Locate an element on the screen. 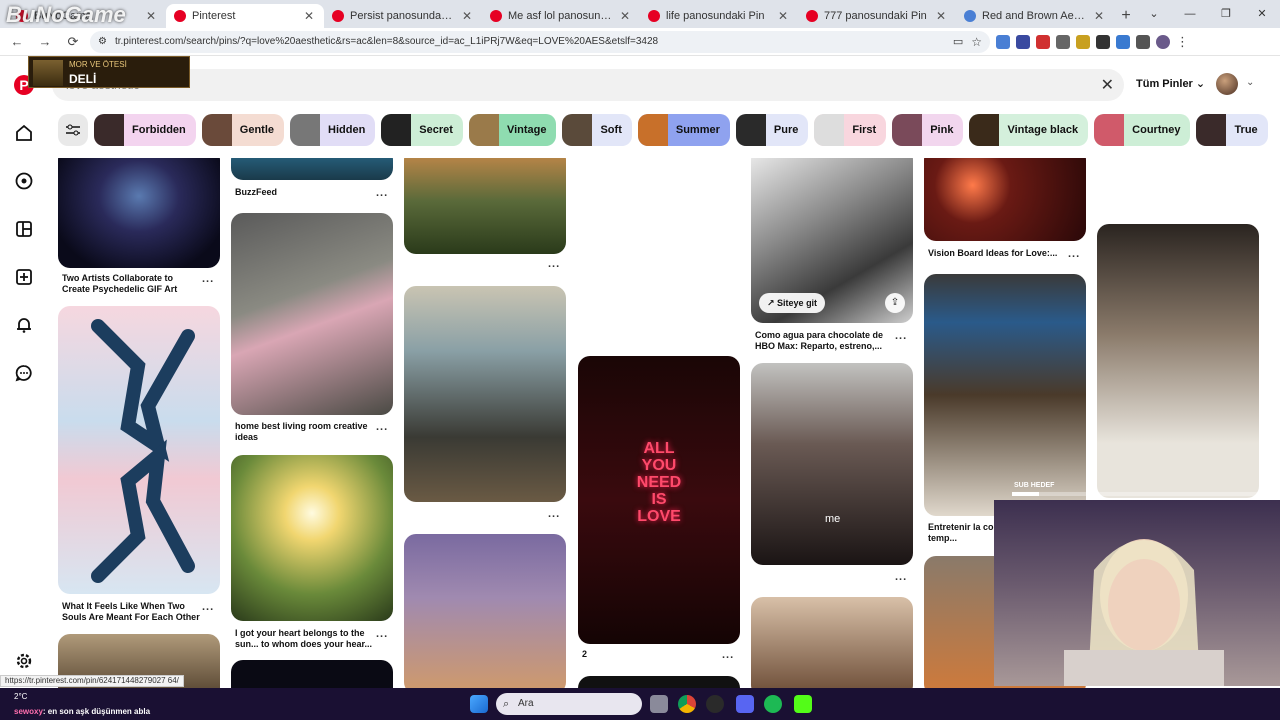 Image resolution: width=1280 pixels, height=720 pixels. close-window-icon: ✕ is located at coordinates (1262, 14).